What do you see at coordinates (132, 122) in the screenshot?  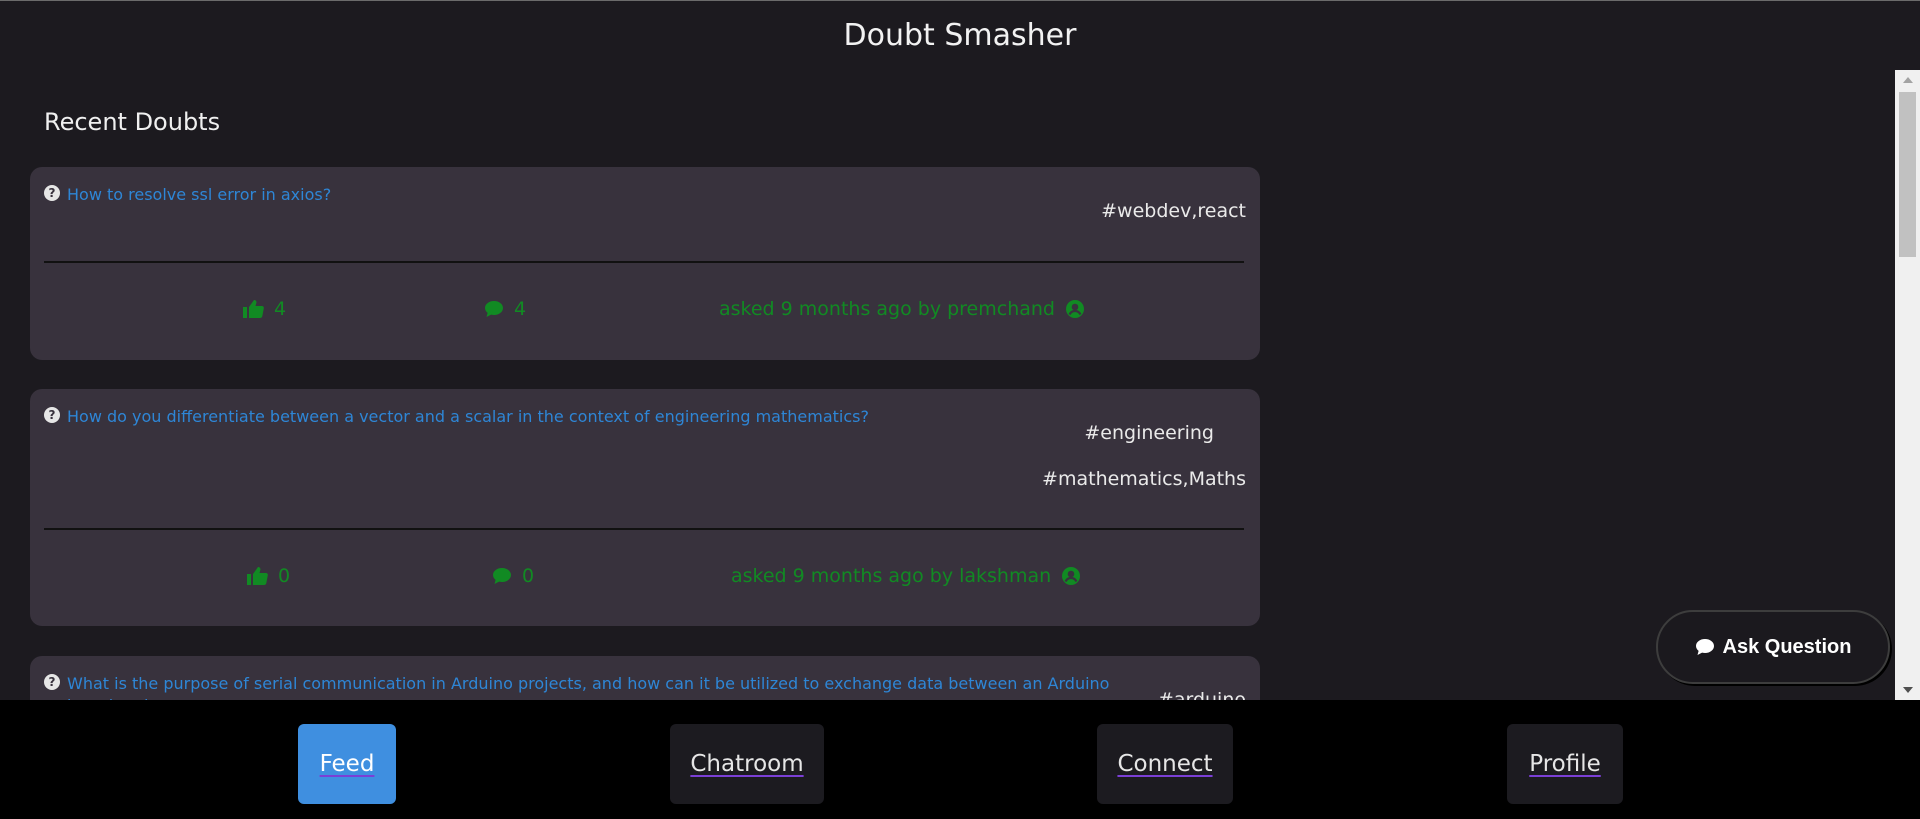 I see `section-title: Recent Doubts` at bounding box center [132, 122].